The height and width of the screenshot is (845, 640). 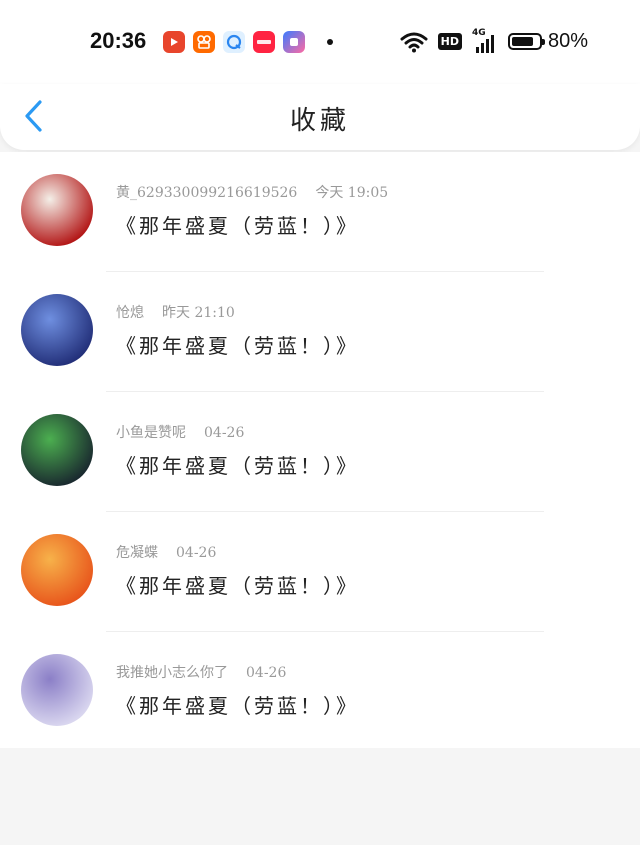 I want to click on xiaohongshu-icon, so click(x=264, y=42).